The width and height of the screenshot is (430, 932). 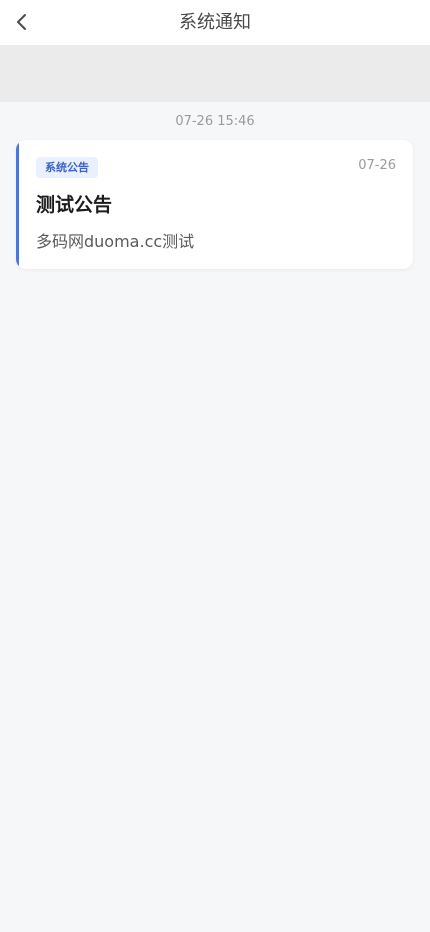 What do you see at coordinates (215, 73) in the screenshot?
I see `banner-placeholder` at bounding box center [215, 73].